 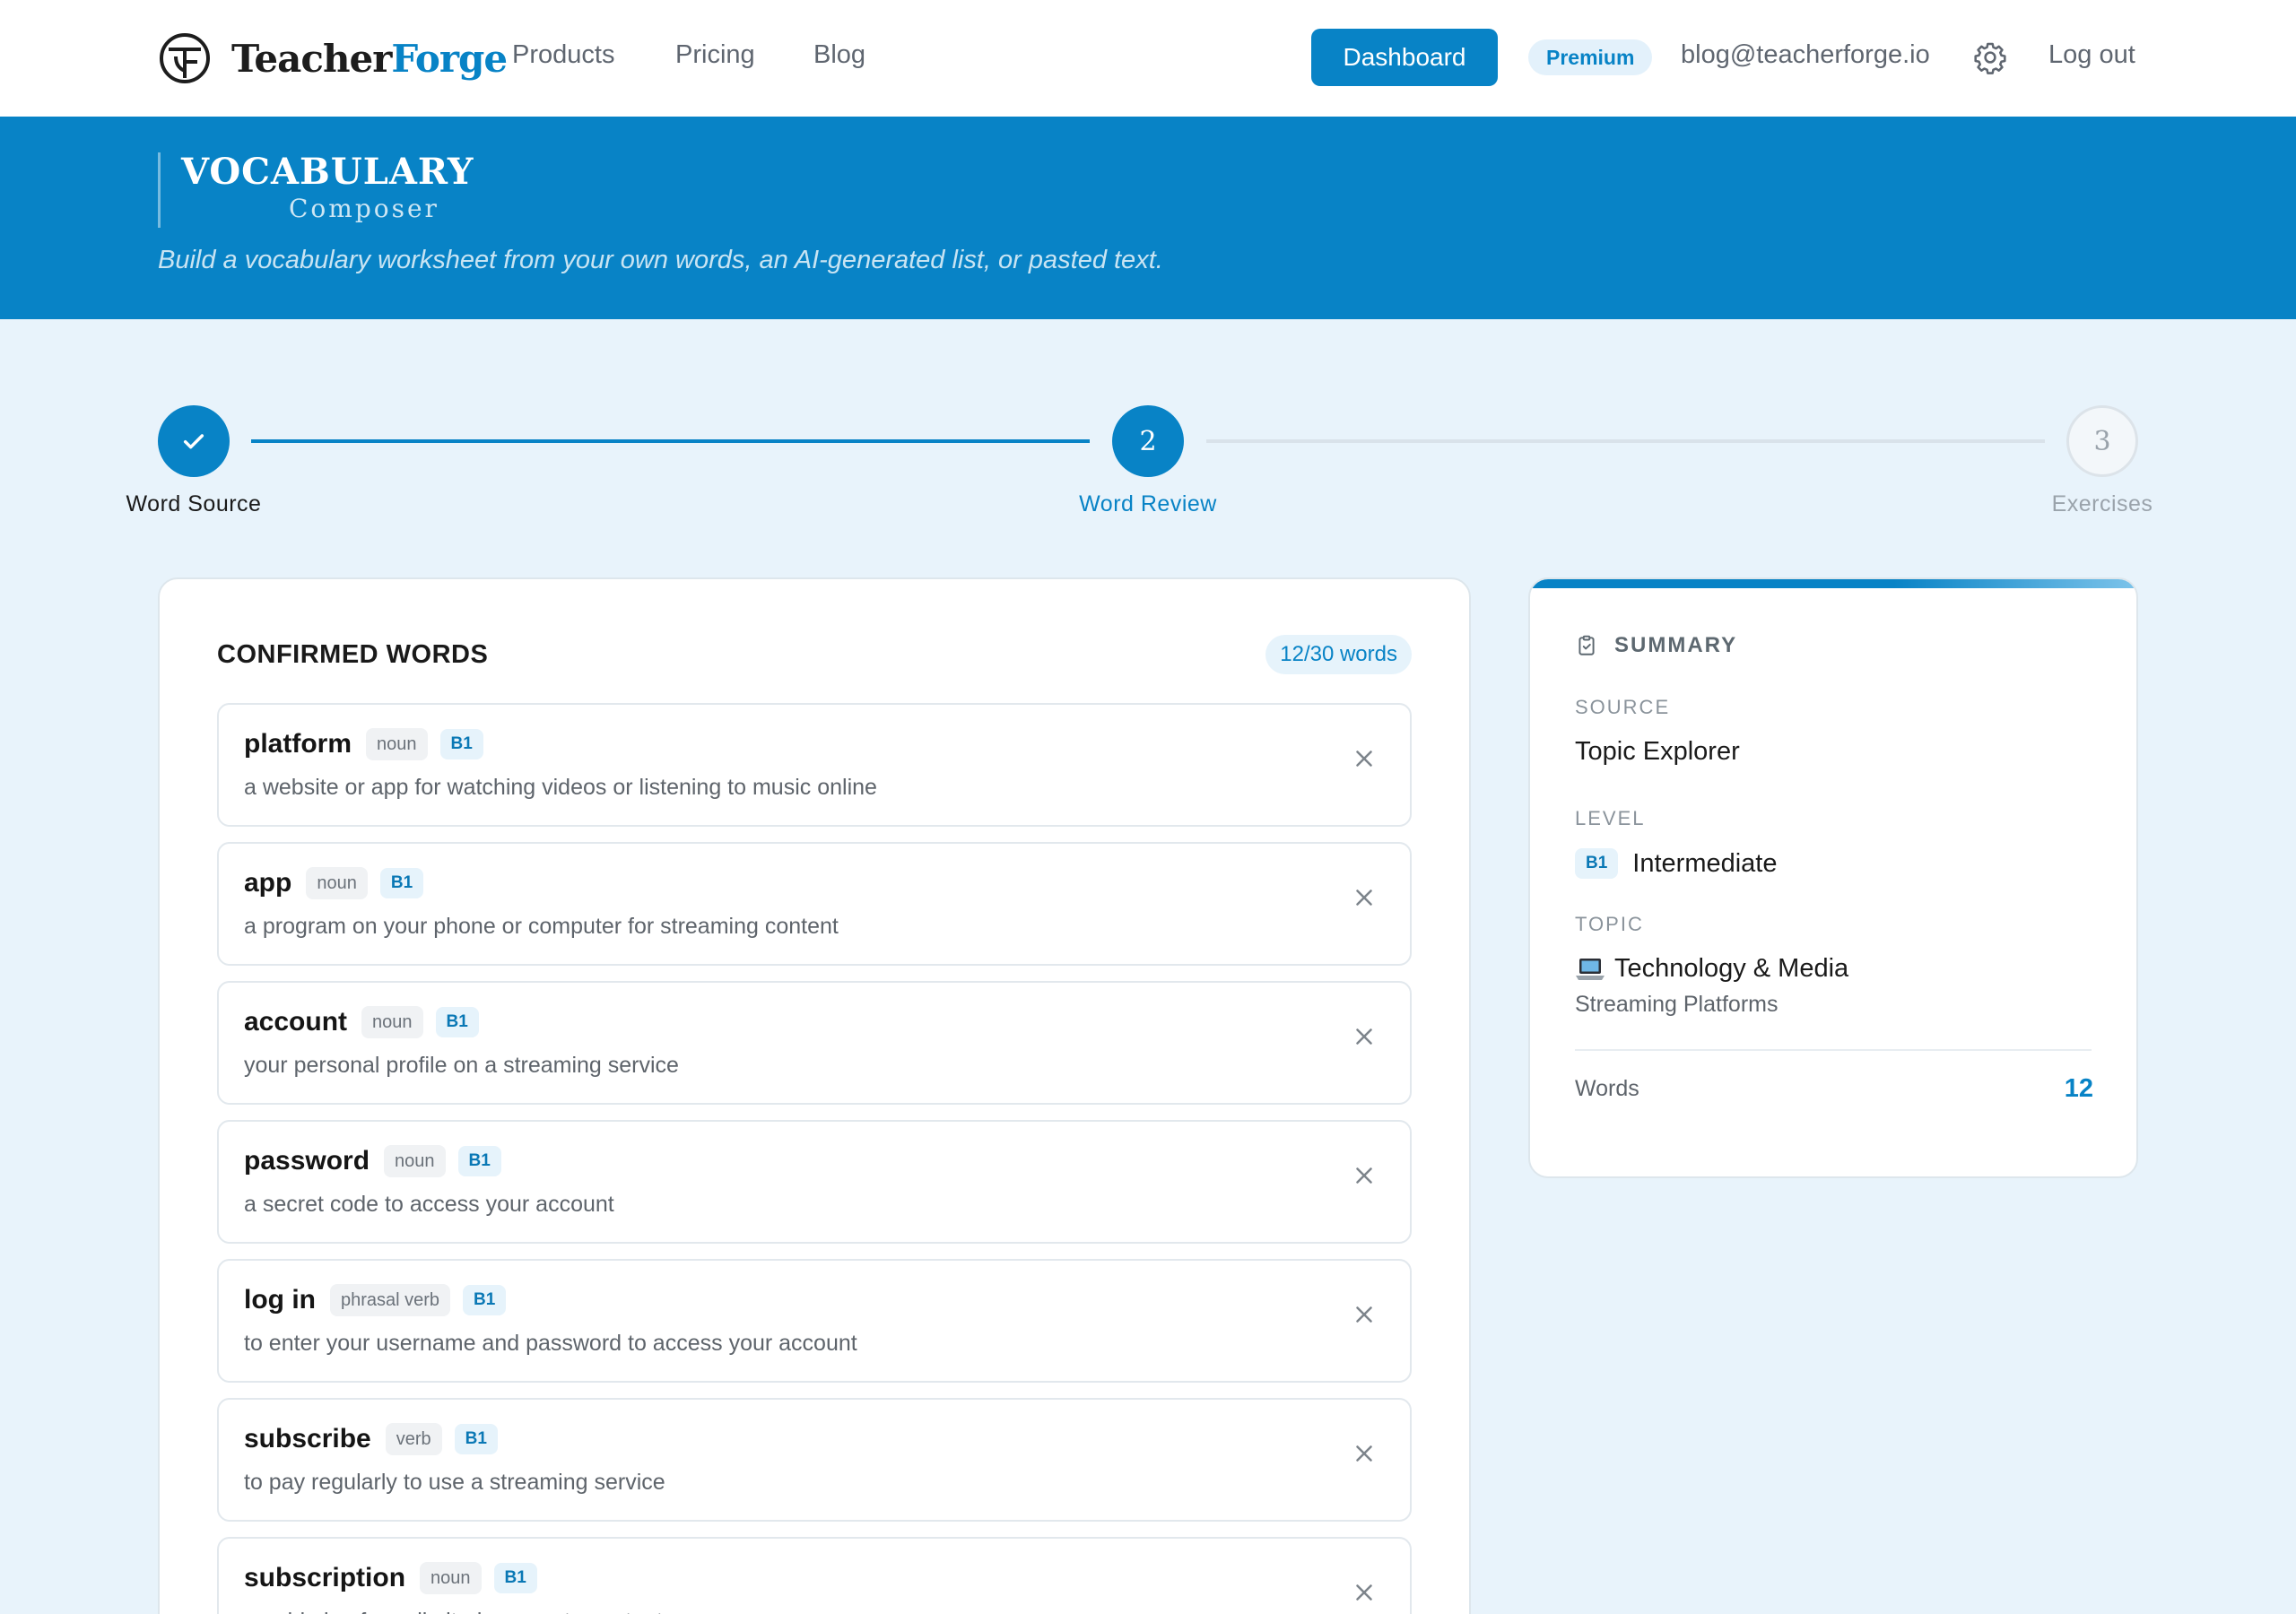 What do you see at coordinates (1590, 57) in the screenshot?
I see `premium-badge: Premium` at bounding box center [1590, 57].